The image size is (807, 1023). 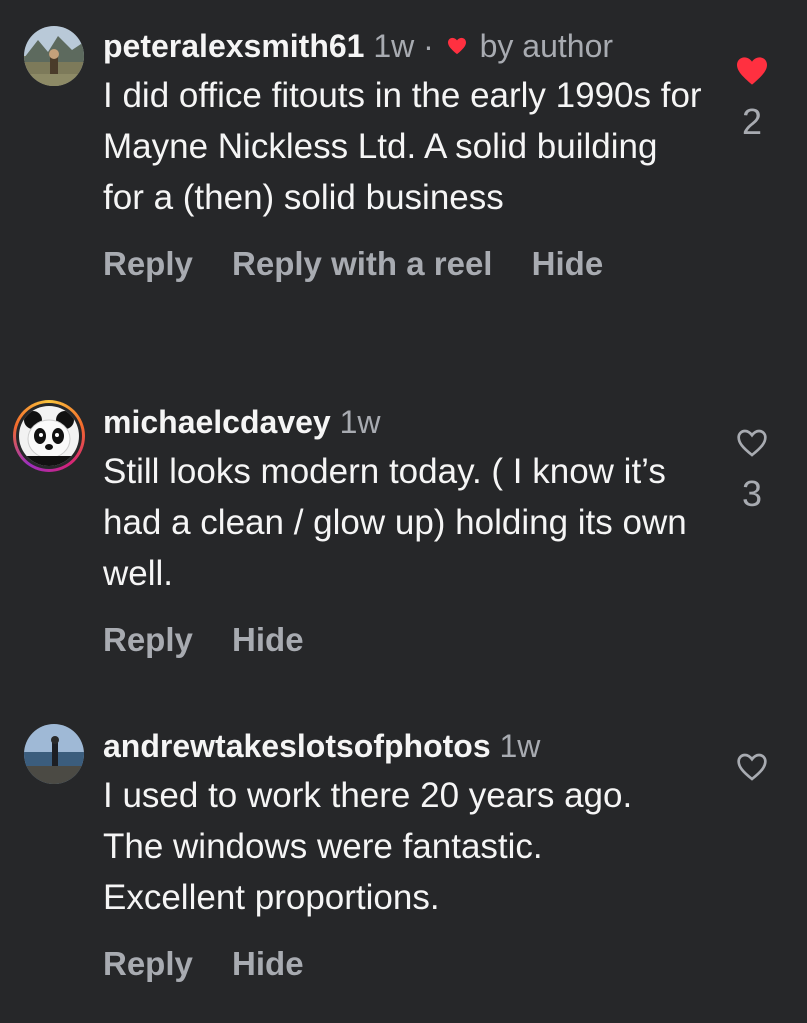 I want to click on like-column: 3, so click(x=752, y=471).